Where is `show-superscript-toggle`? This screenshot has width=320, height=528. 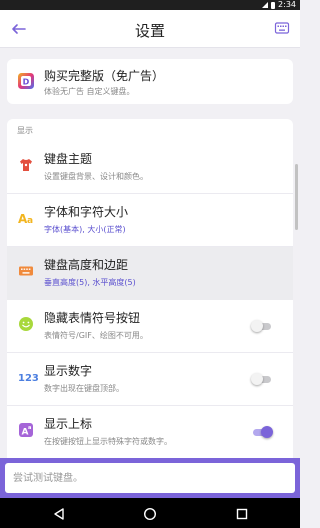
show-superscript-toggle is located at coordinates (262, 432).